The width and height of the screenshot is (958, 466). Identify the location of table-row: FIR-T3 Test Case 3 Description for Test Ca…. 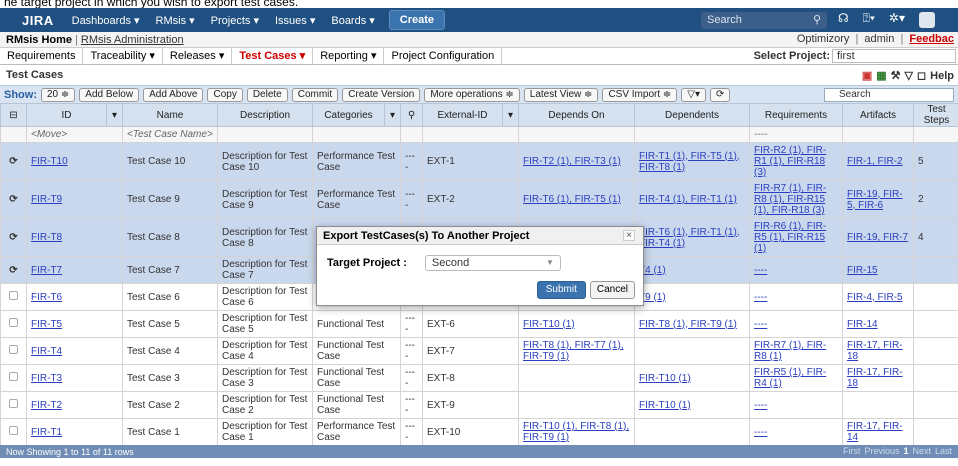
(479, 378).